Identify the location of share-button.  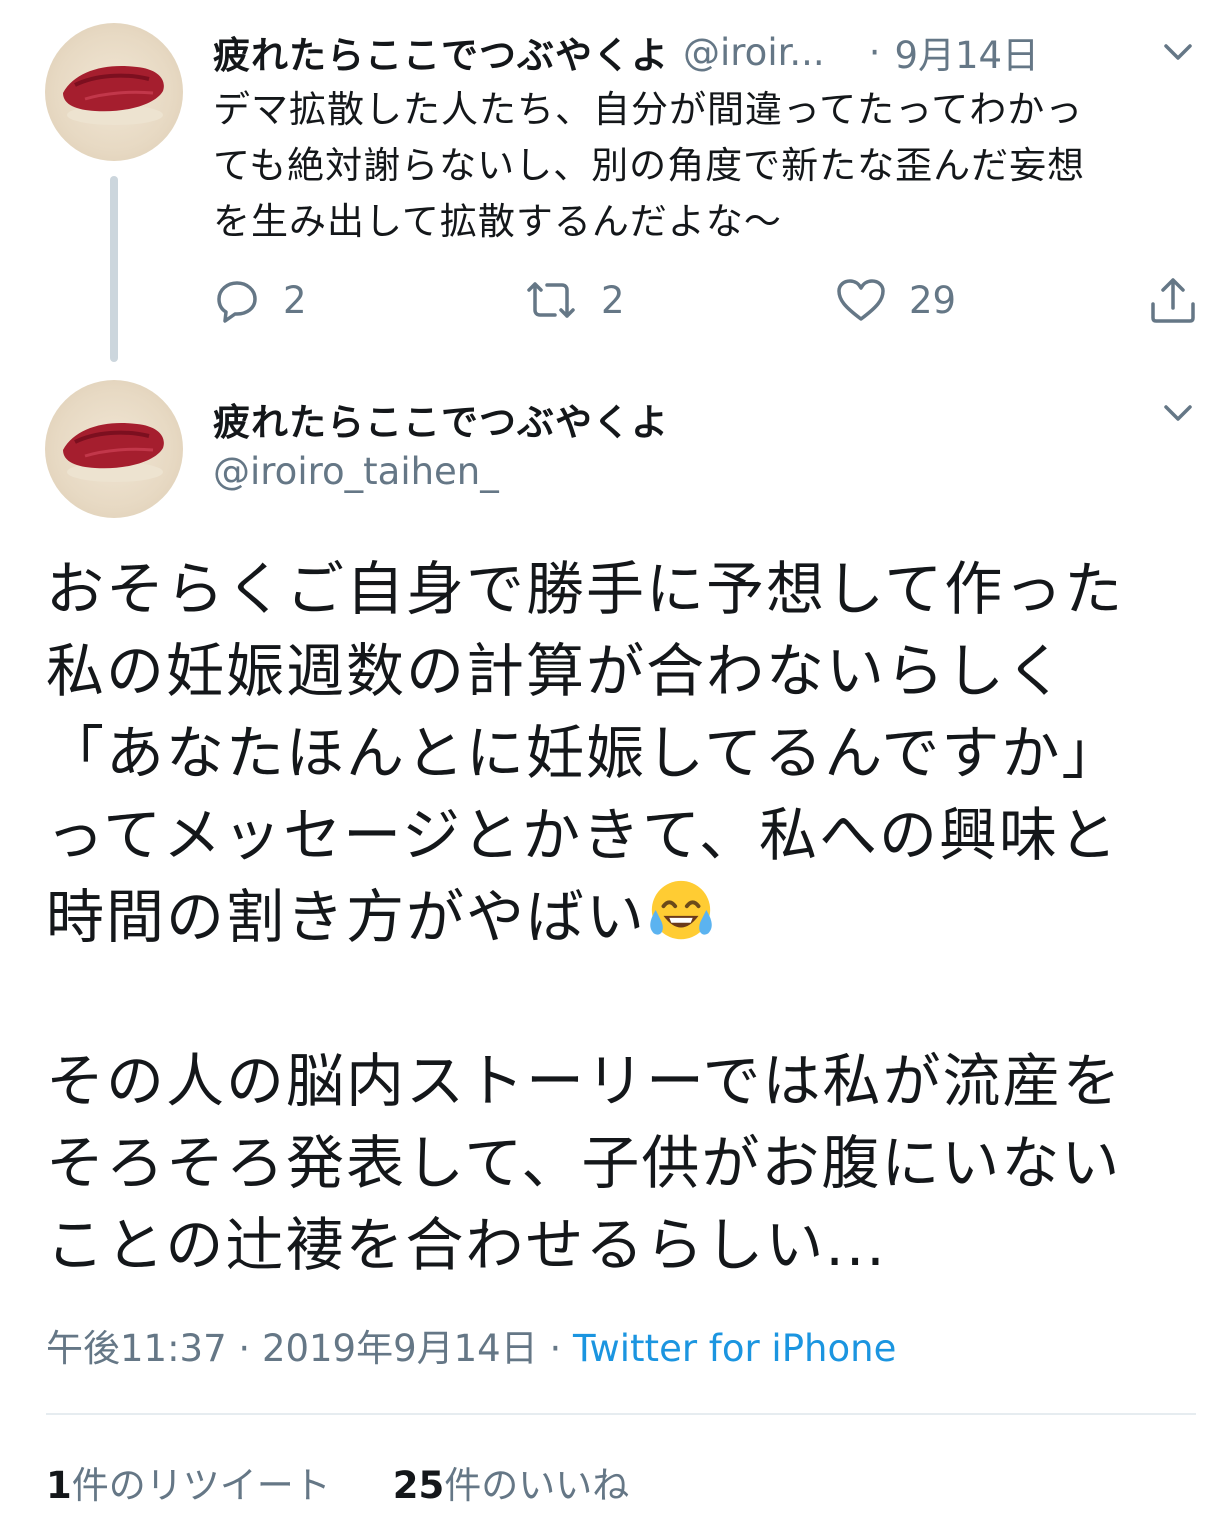
(1173, 300).